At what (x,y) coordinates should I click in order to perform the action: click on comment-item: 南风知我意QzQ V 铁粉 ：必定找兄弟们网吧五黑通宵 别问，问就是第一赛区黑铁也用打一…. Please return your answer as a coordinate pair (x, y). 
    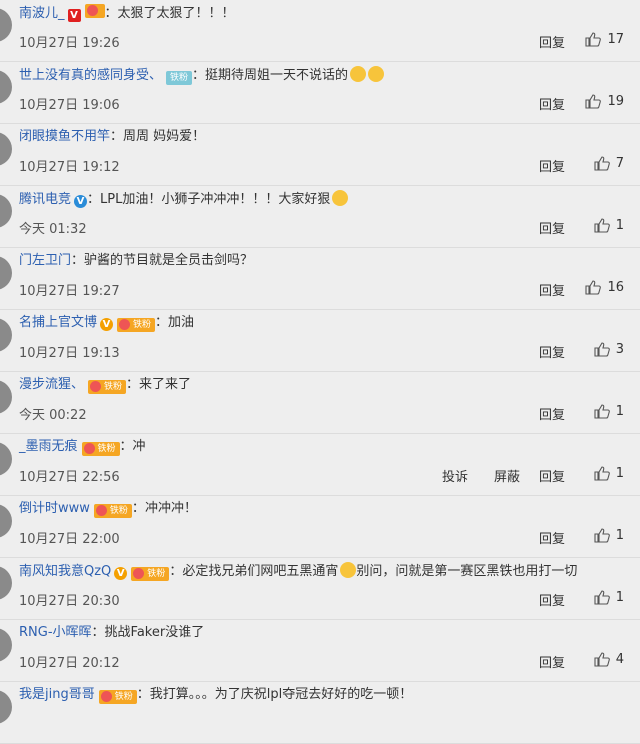
    Looking at the image, I should click on (320, 589).